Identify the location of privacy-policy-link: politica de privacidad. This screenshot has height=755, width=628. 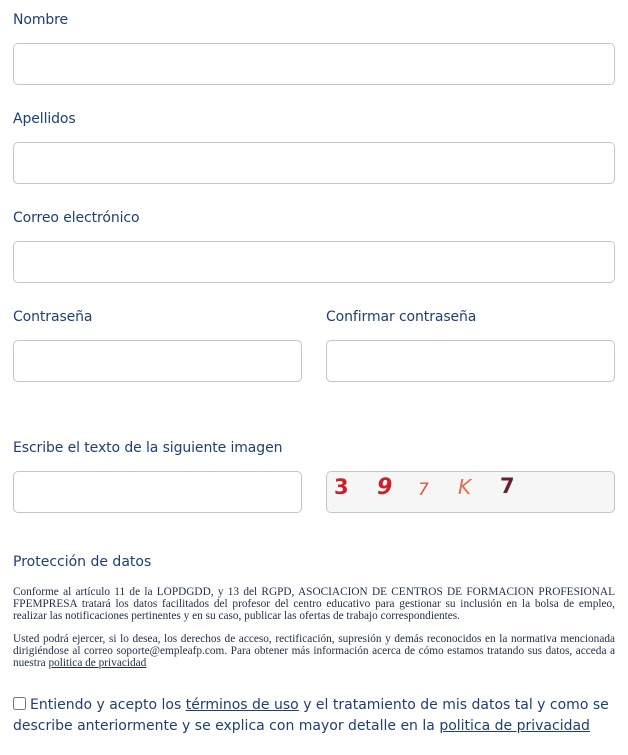
(97, 663).